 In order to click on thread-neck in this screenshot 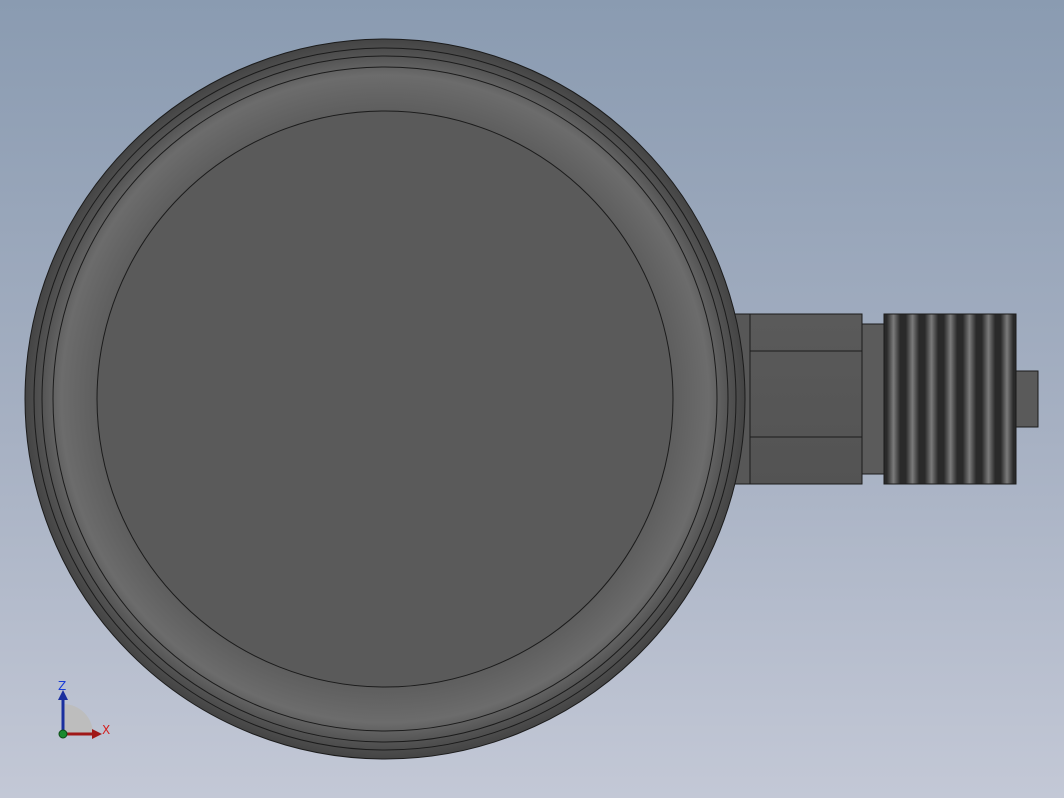, I will do `click(873, 399)`.